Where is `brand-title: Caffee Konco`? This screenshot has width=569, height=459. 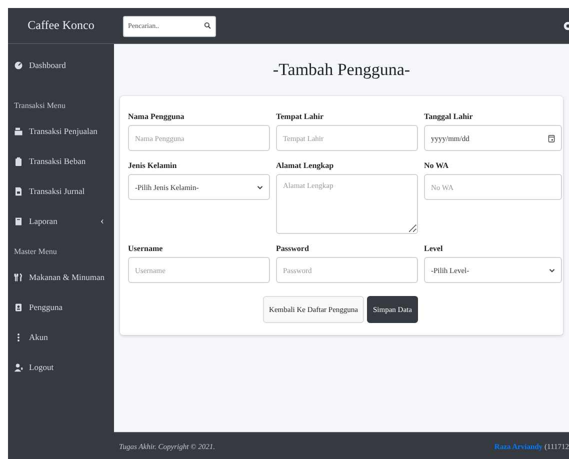
brand-title: Caffee Konco is located at coordinates (61, 25).